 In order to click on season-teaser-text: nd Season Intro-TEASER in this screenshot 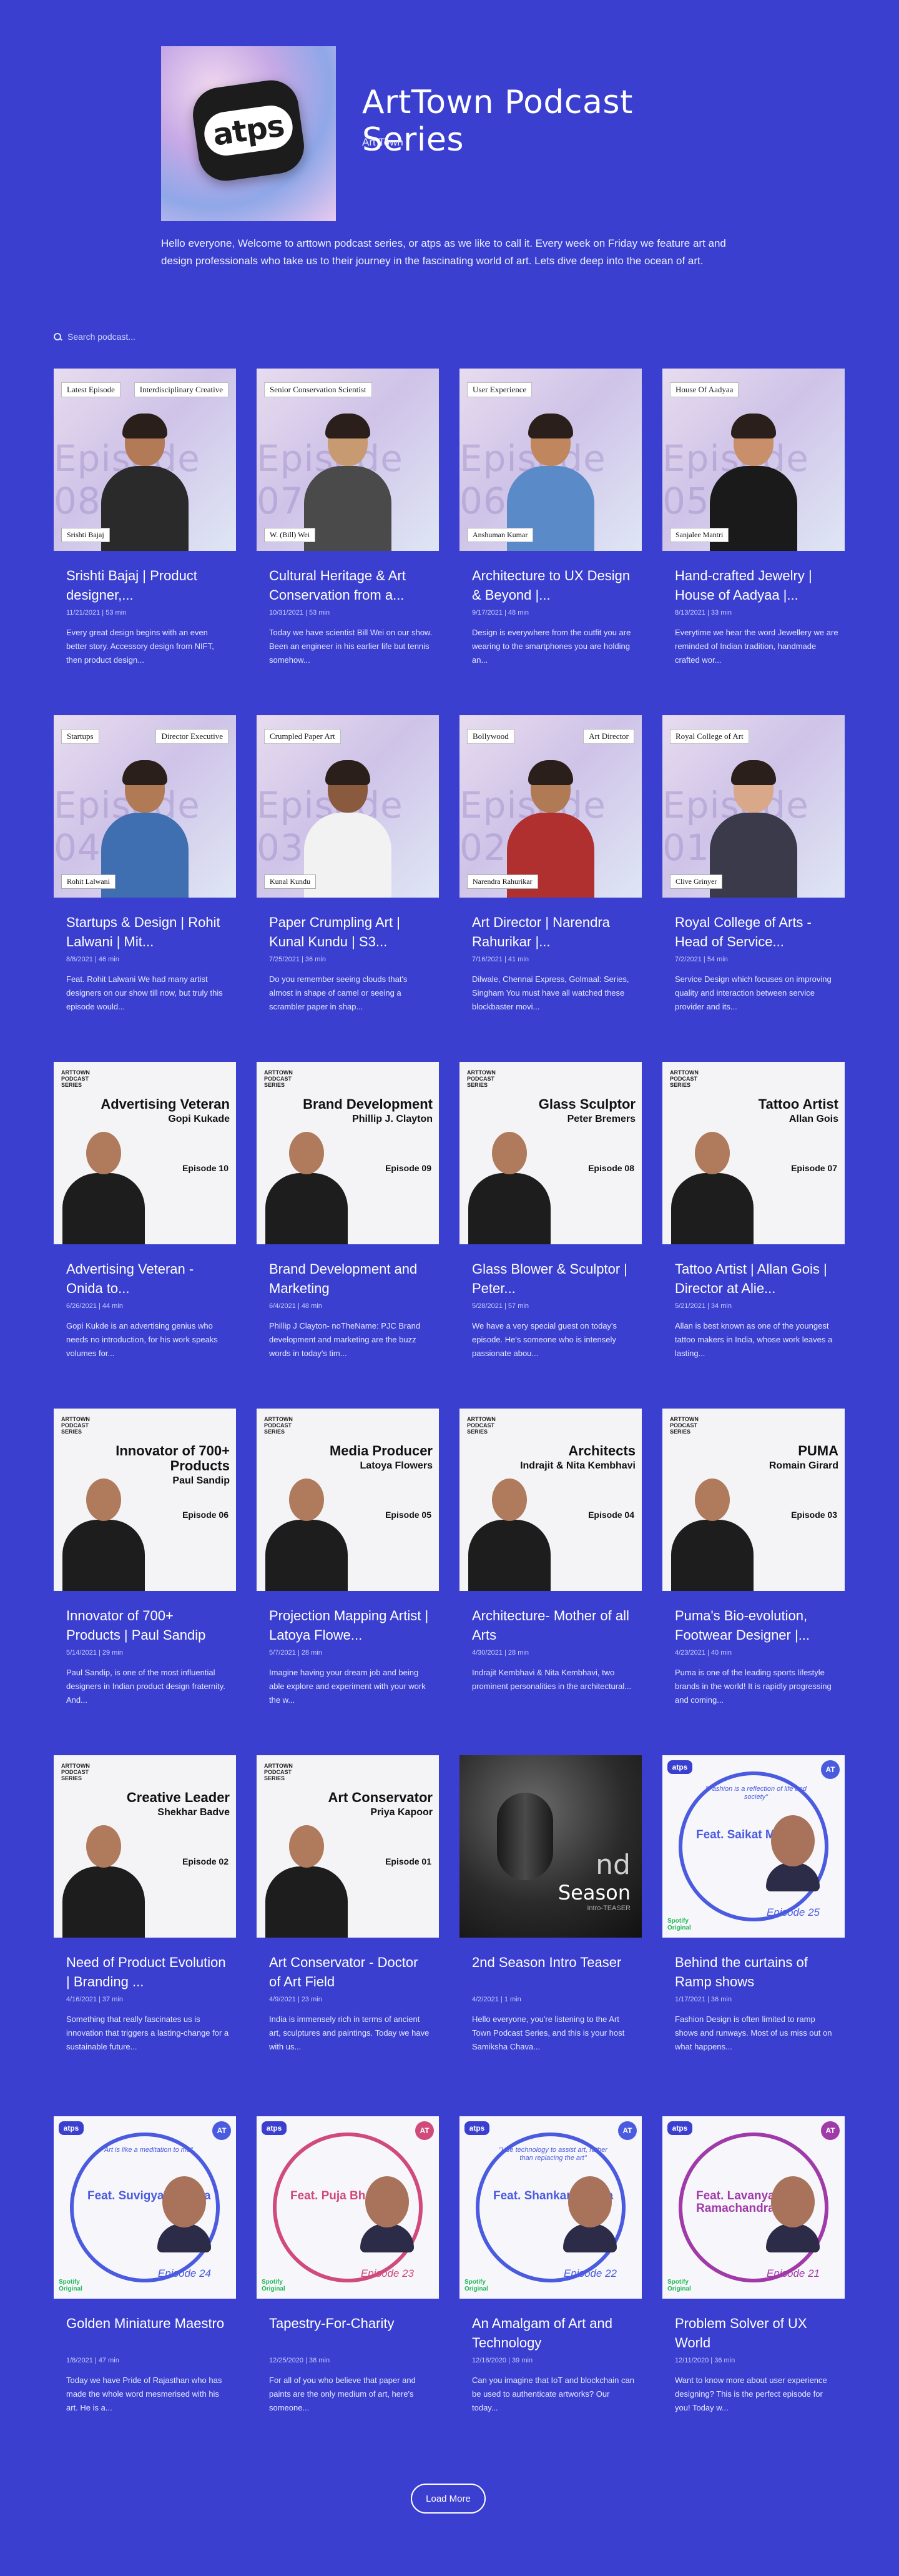, I will do `click(594, 1880)`.